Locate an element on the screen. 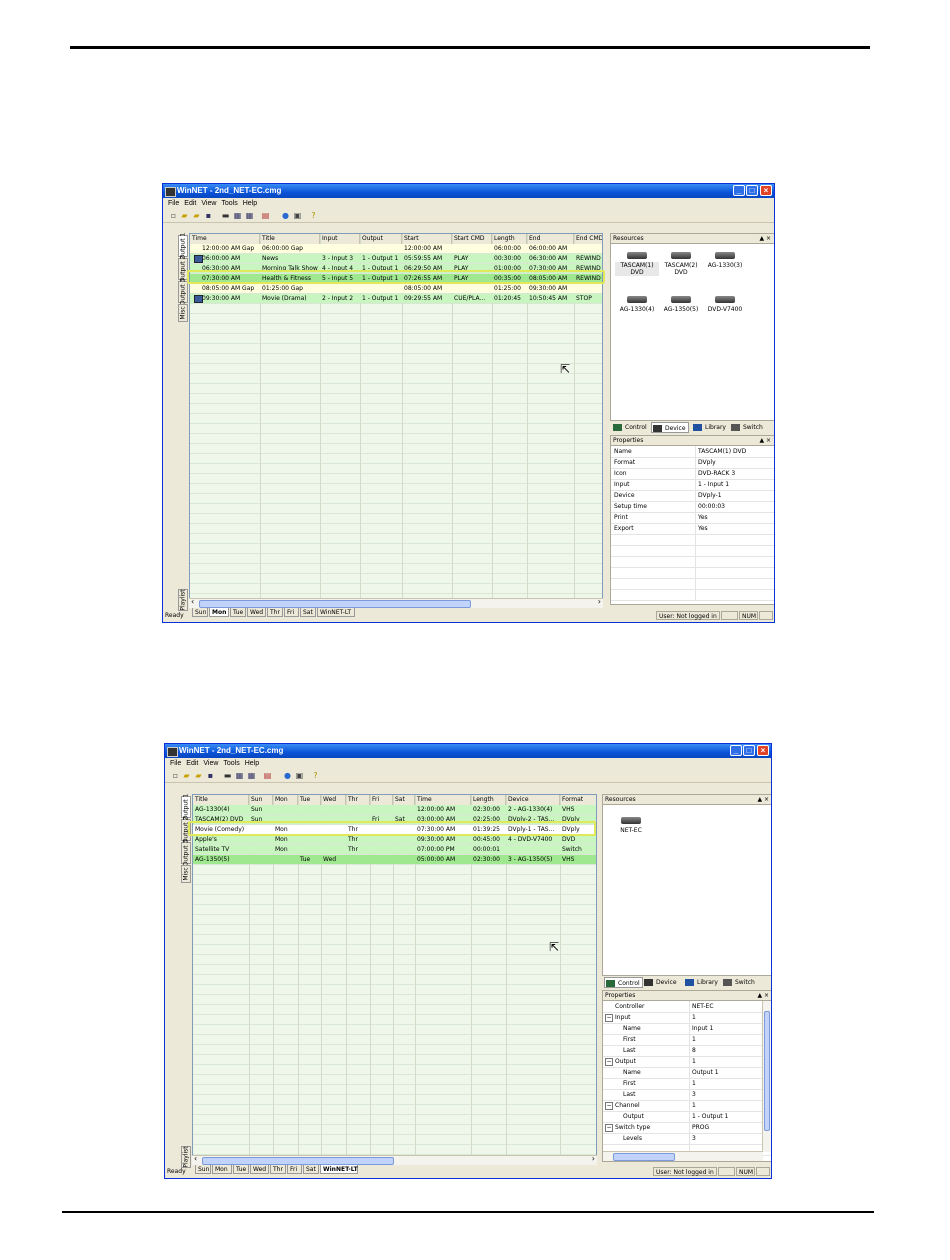 This screenshot has width=950, height=1260. column-header-start-cmd: Start CMD is located at coordinates (472, 239).